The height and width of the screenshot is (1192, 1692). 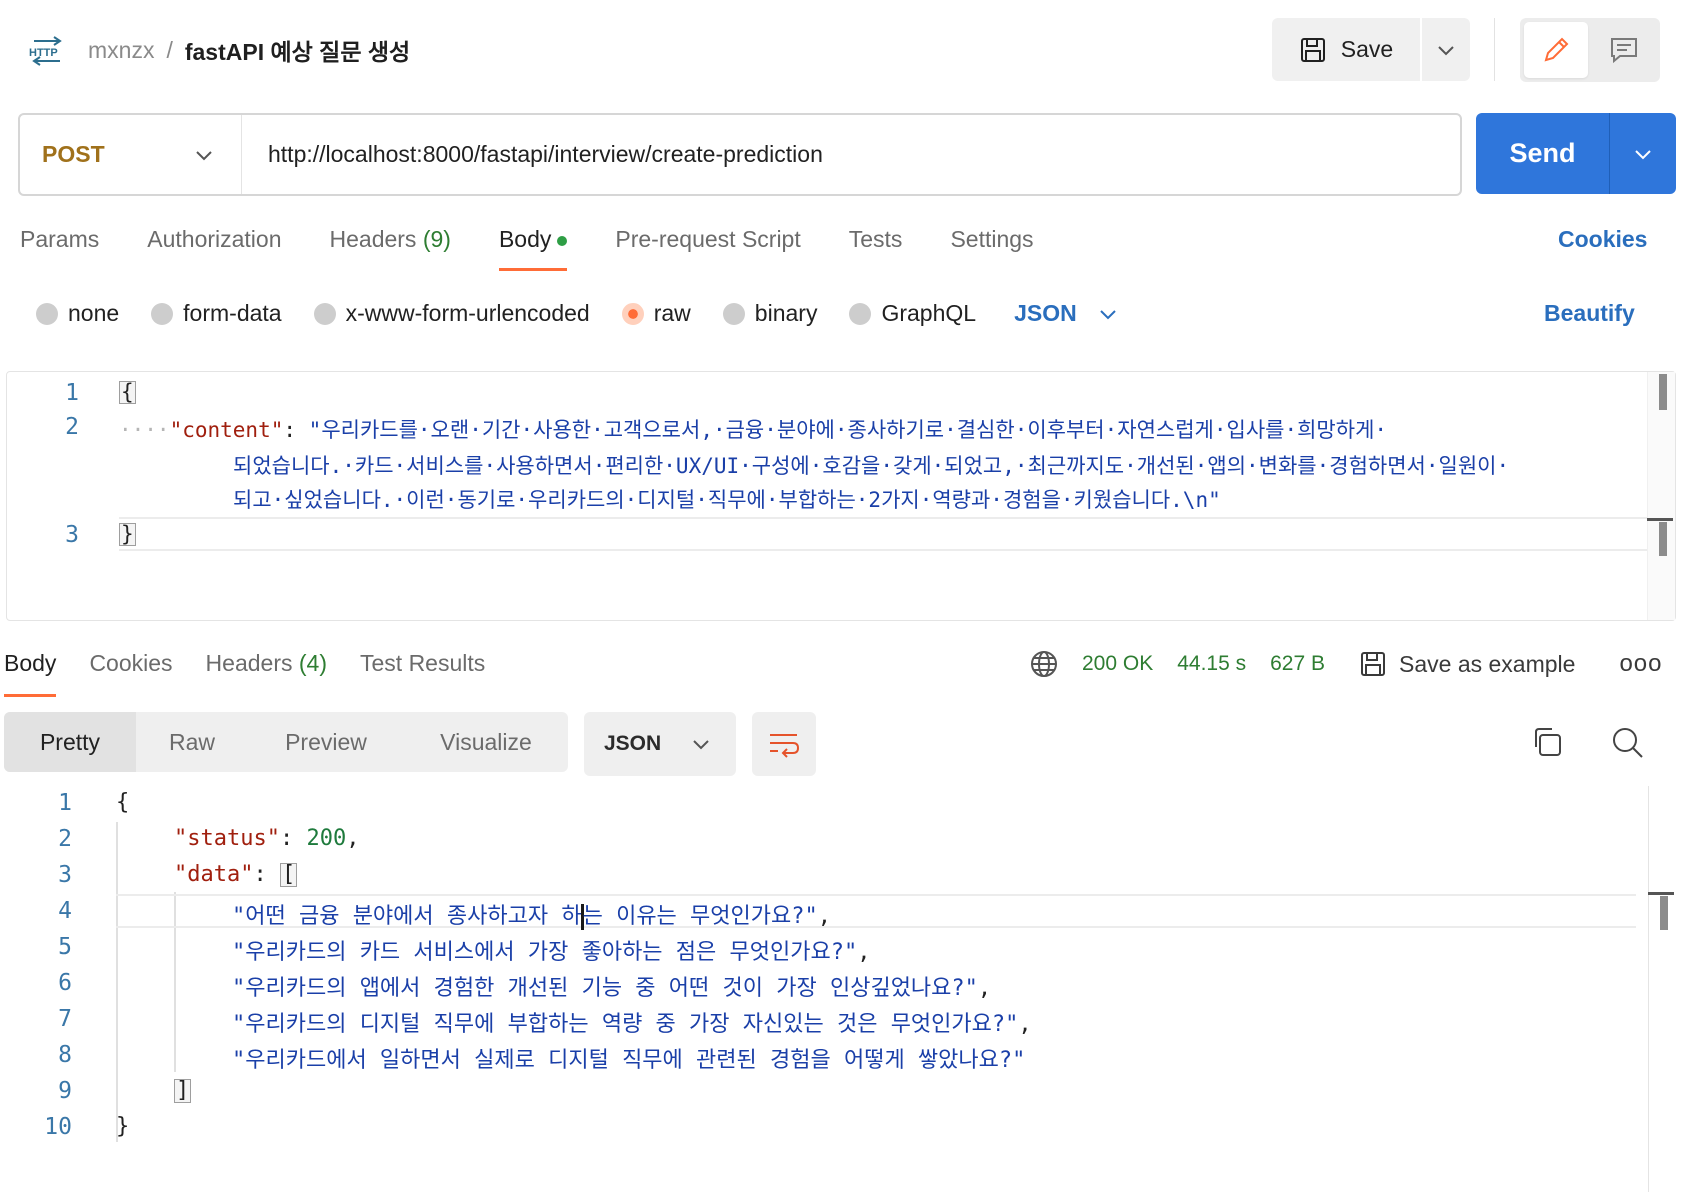 I want to click on radio-circle-selected, so click(x=632, y=313).